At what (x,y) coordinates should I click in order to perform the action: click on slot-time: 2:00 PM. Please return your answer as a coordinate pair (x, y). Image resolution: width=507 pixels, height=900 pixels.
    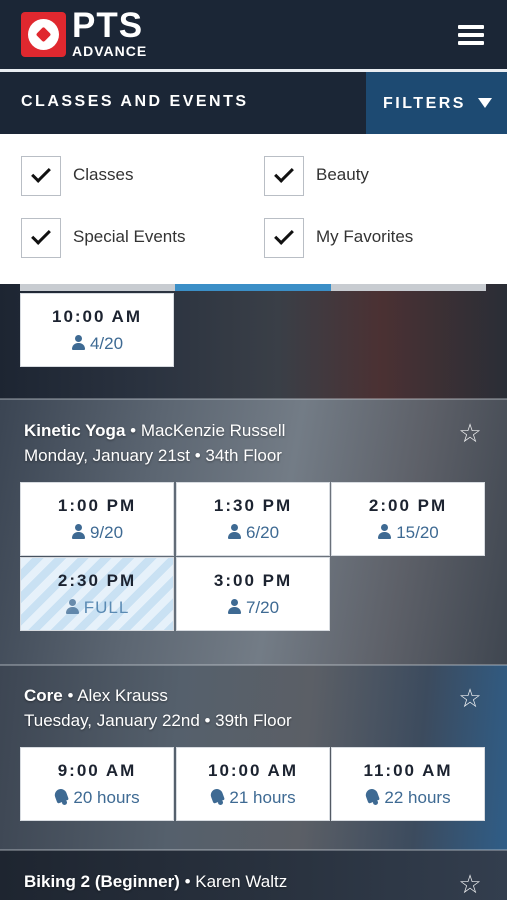
    Looking at the image, I should click on (408, 505).